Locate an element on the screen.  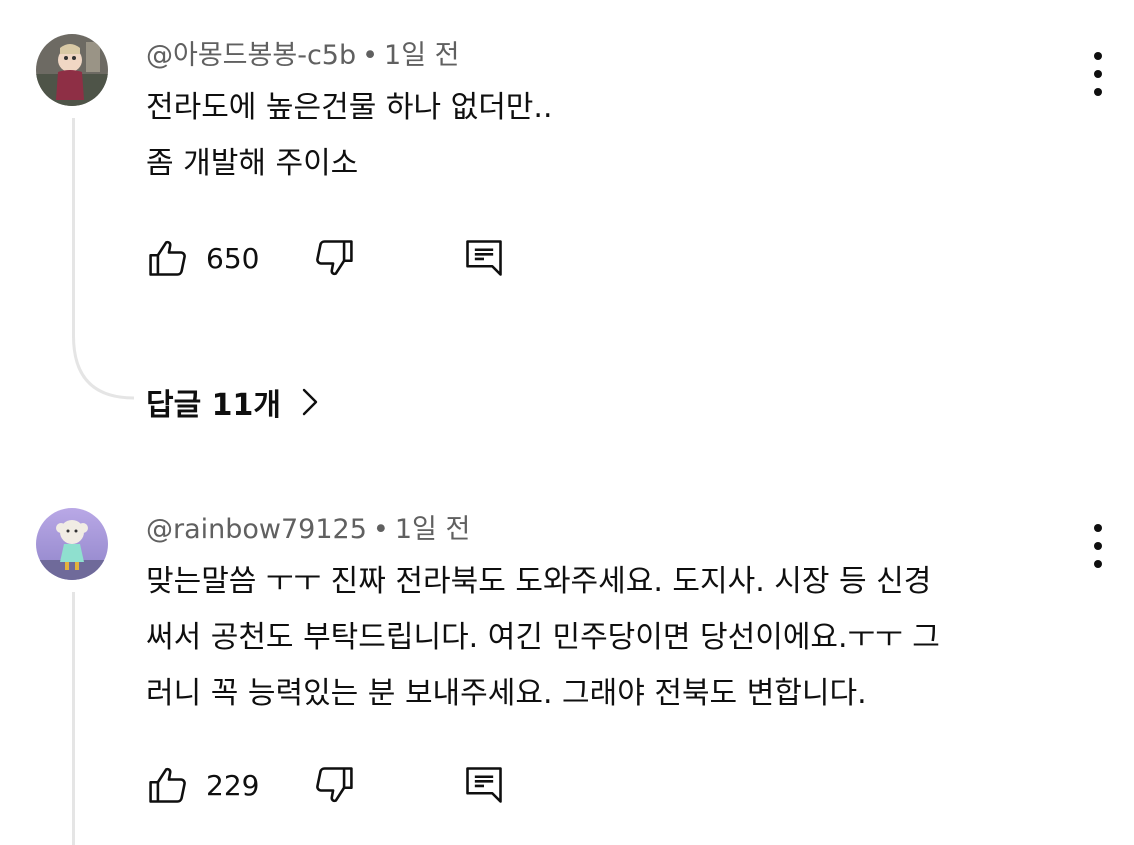
like-count: 229 is located at coordinates (233, 785).